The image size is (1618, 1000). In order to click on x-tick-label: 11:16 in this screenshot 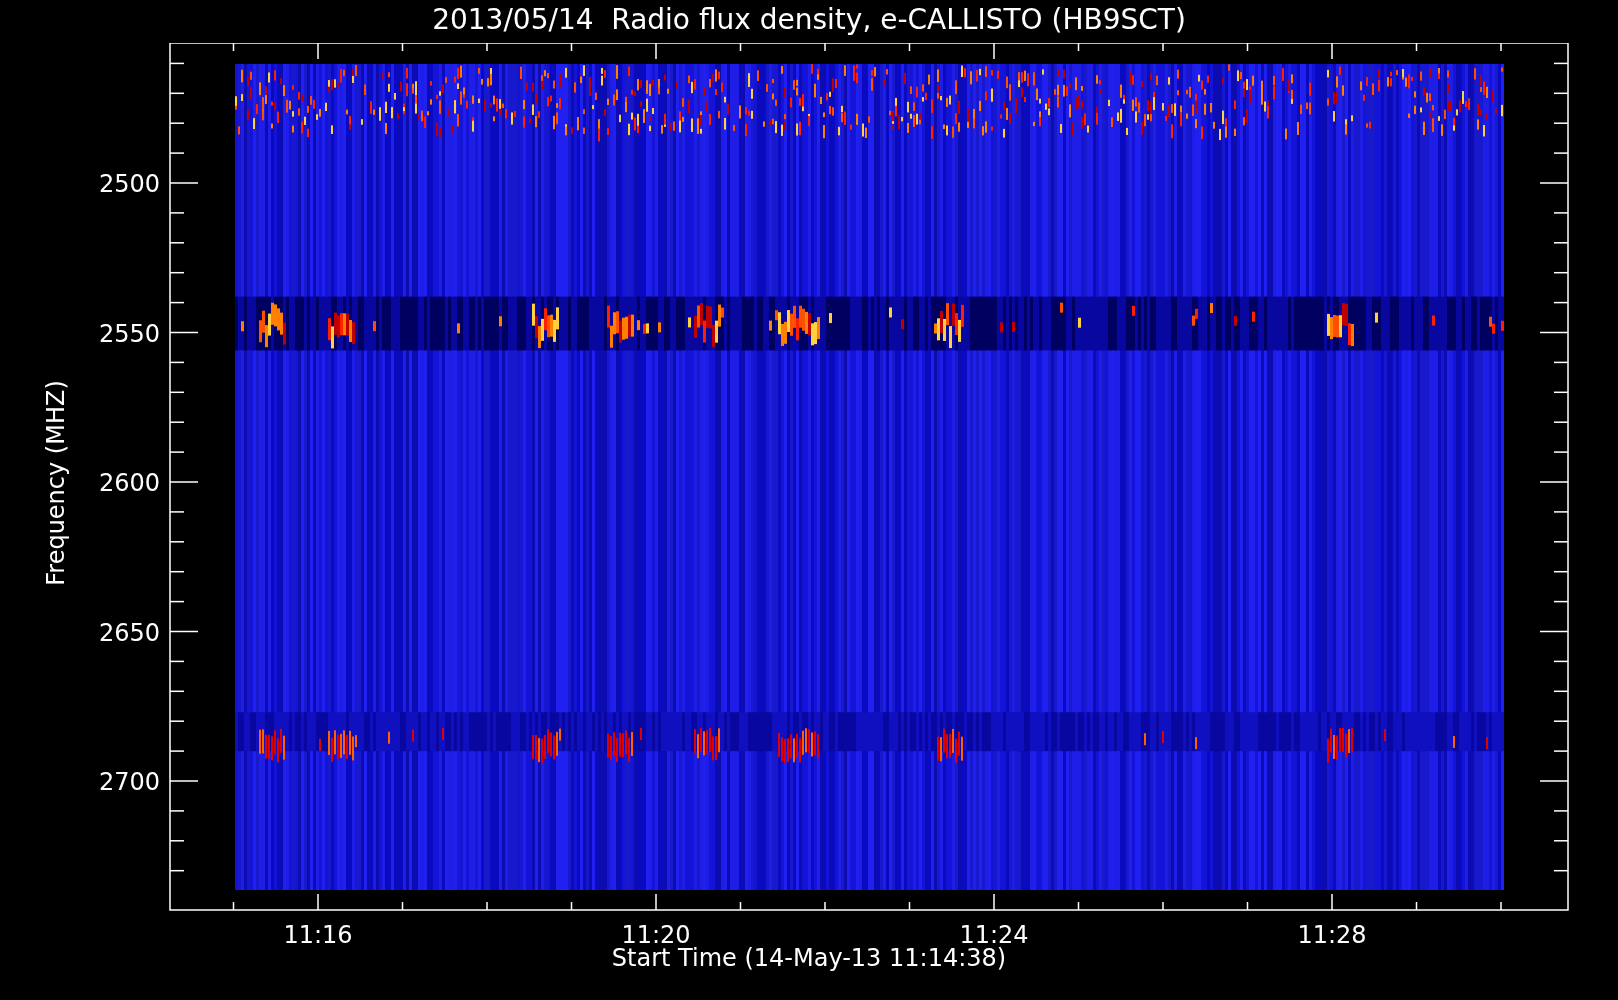, I will do `click(318, 932)`.